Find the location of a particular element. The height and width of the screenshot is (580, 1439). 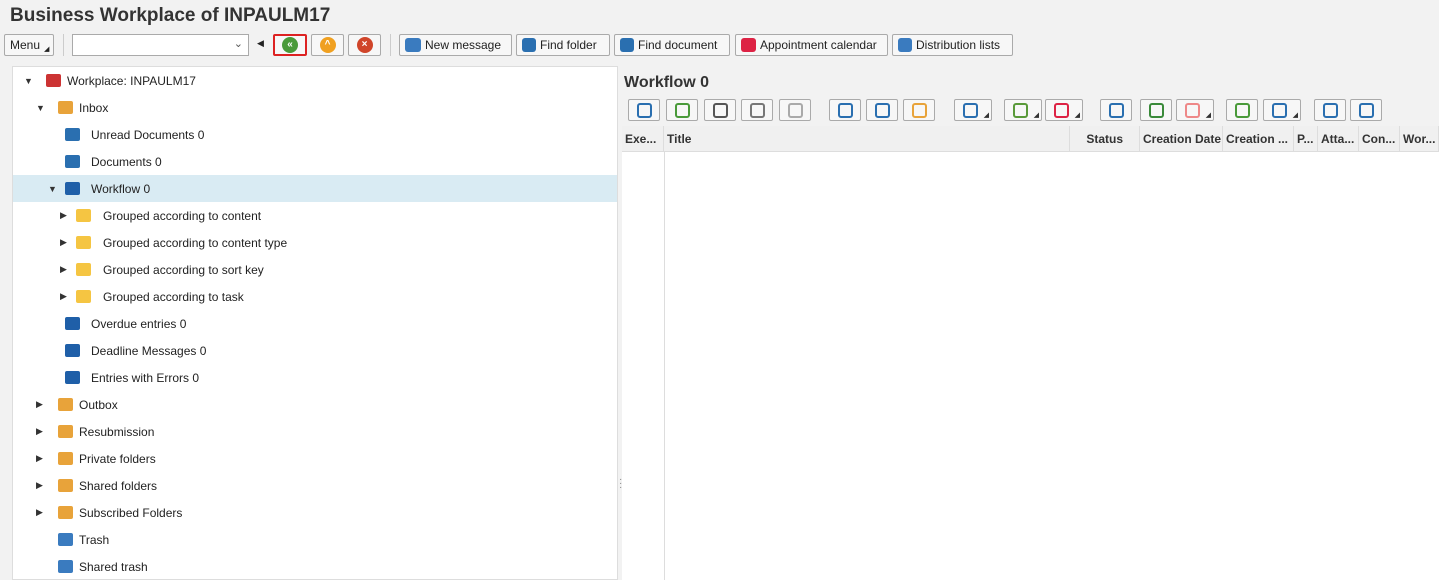

filter-button: ◢ is located at coordinates (1282, 110).